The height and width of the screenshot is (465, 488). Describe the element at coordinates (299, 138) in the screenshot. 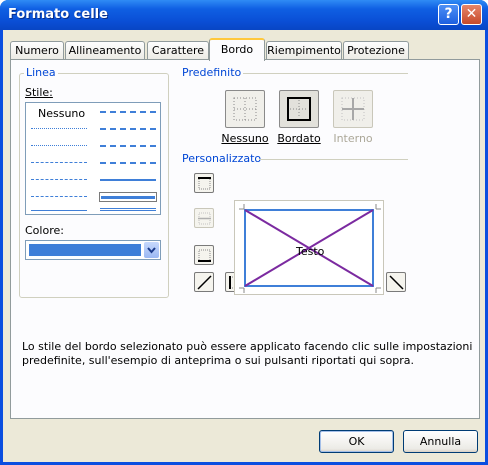

I see `preset-outline-label: Bordato` at that location.